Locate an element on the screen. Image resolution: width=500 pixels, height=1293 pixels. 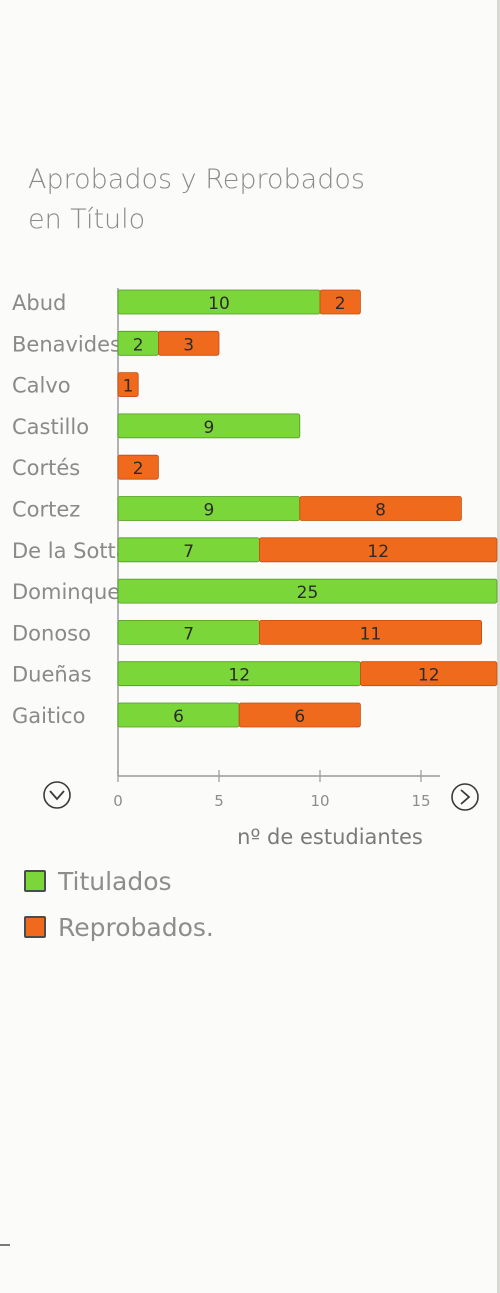
legend-swatch-reprobados is located at coordinates (35, 927).